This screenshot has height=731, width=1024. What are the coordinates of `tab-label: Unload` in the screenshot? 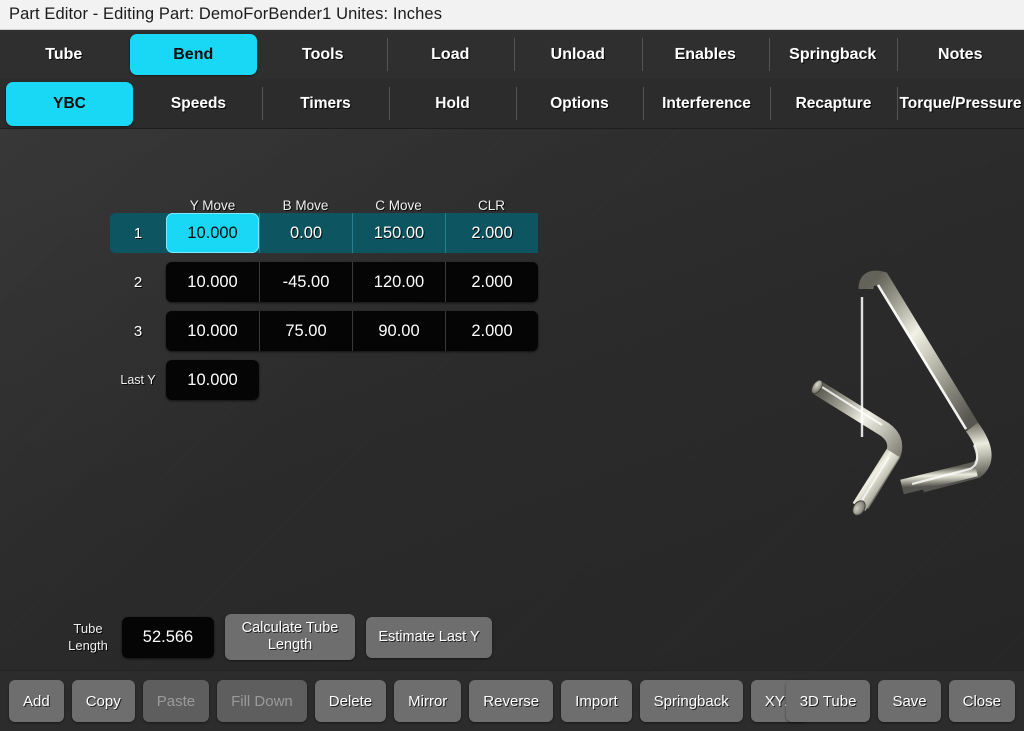 It's located at (577, 54).